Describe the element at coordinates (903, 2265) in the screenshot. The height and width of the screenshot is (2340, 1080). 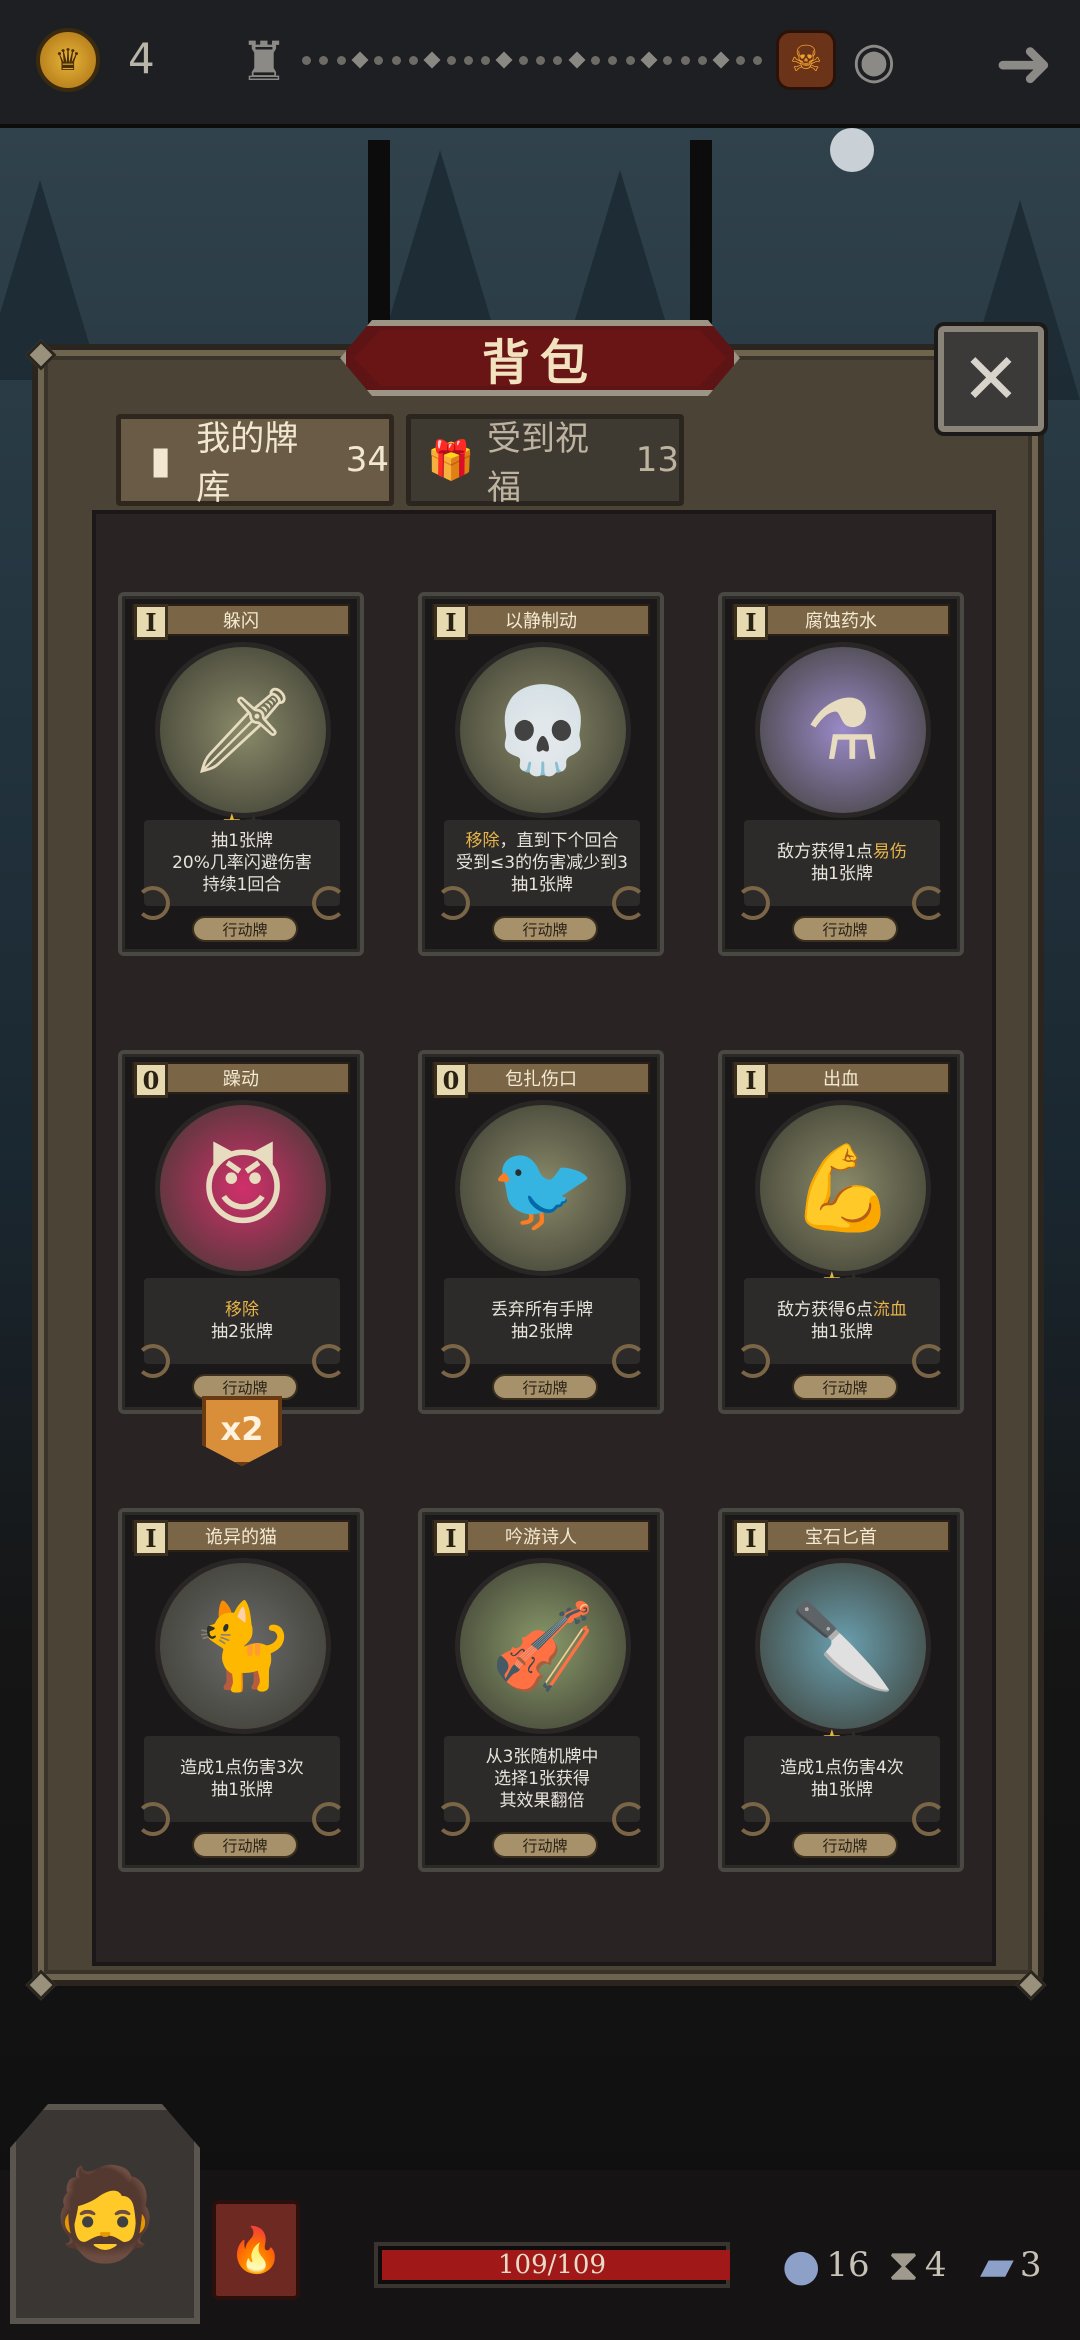
I see `hourglass-icon: ⧗` at that location.